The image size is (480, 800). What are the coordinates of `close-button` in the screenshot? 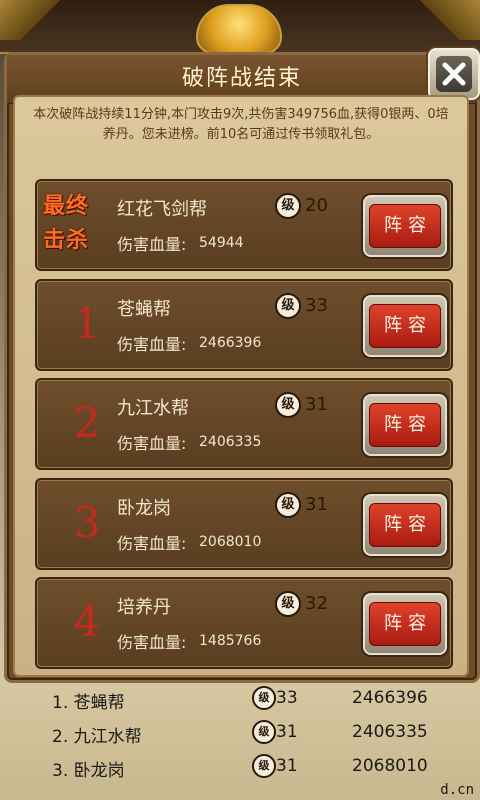 It's located at (454, 74).